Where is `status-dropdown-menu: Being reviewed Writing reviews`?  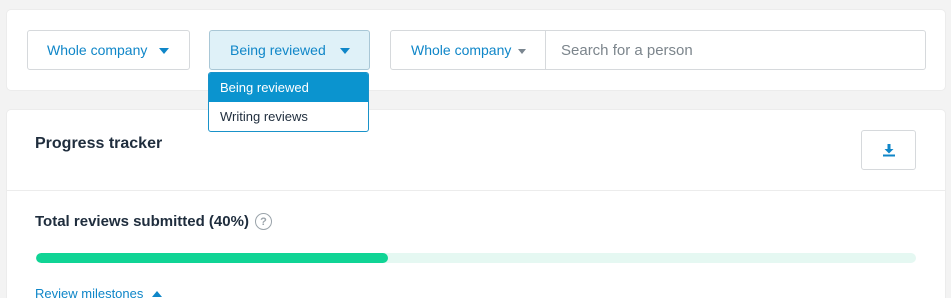 status-dropdown-menu: Being reviewed Writing reviews is located at coordinates (288, 102).